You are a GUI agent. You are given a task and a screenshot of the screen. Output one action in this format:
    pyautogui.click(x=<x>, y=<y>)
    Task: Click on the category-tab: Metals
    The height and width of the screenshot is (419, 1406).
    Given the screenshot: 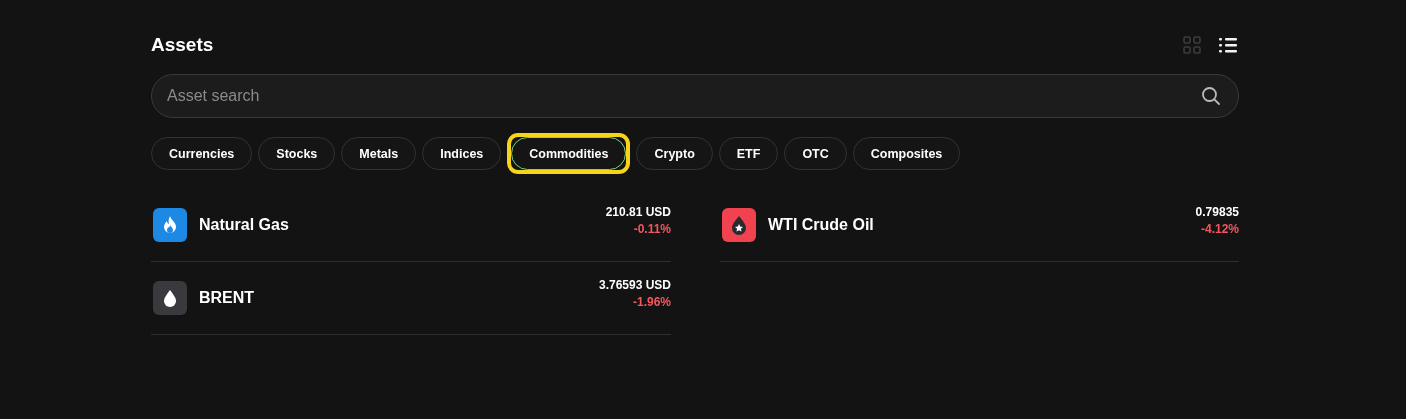 What is the action you would take?
    pyautogui.click(x=379, y=153)
    